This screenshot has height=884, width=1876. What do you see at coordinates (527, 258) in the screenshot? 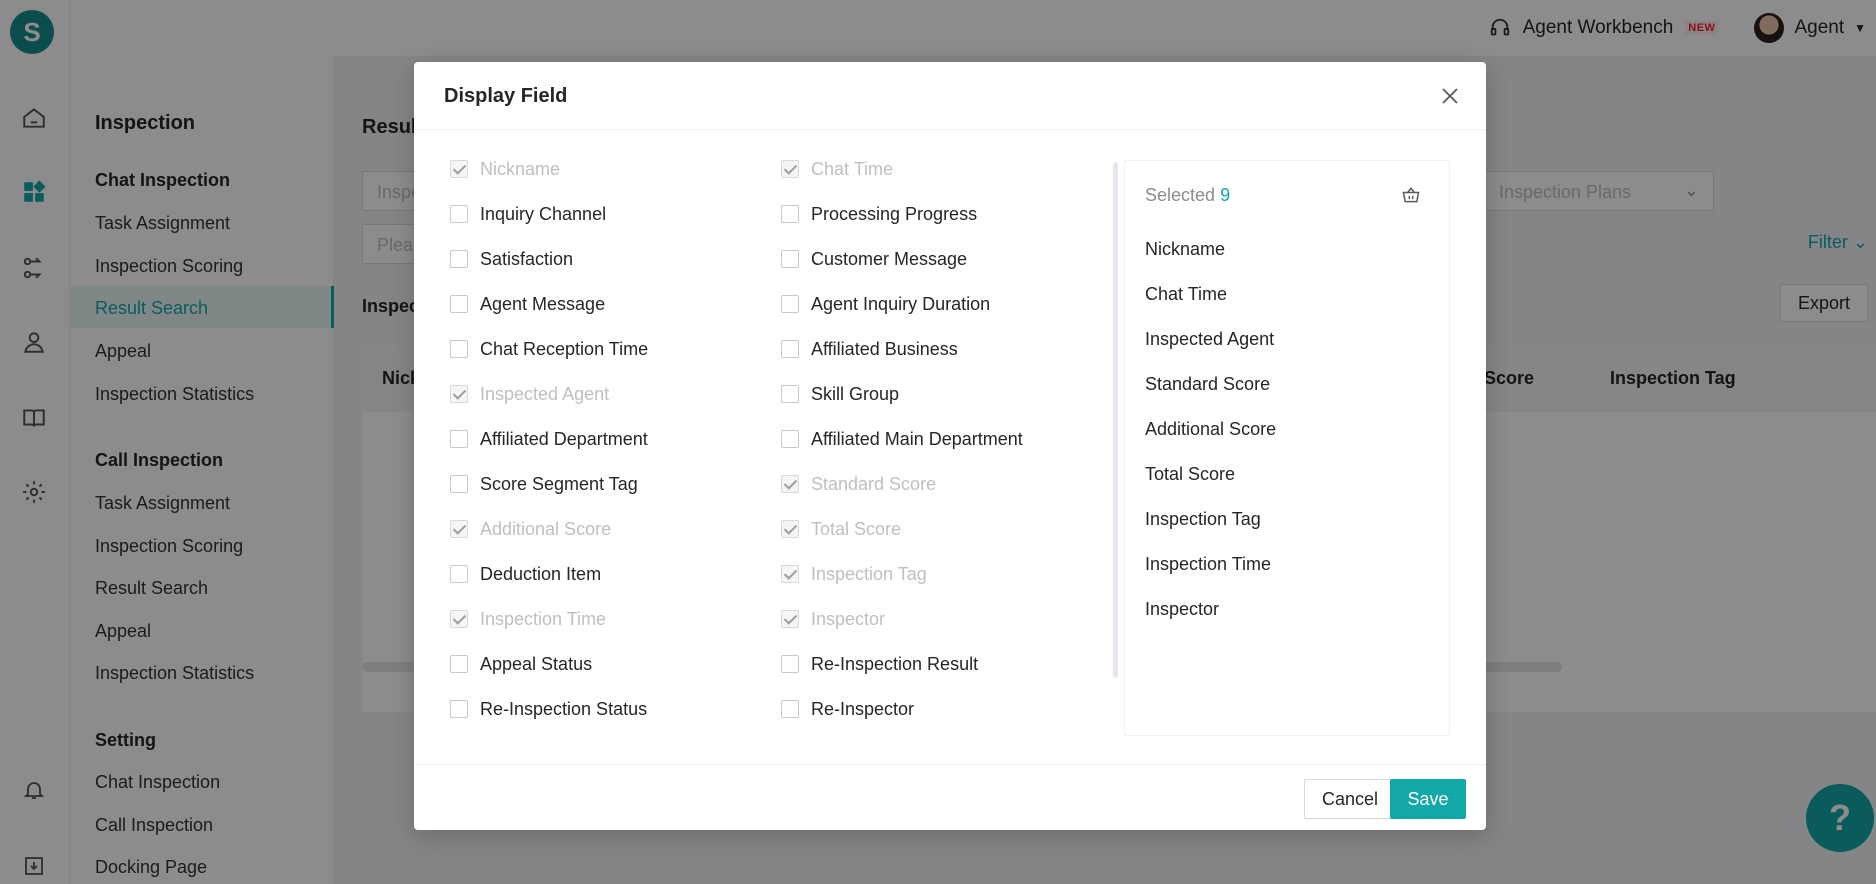
I see `field-option-label: Satisfaction` at bounding box center [527, 258].